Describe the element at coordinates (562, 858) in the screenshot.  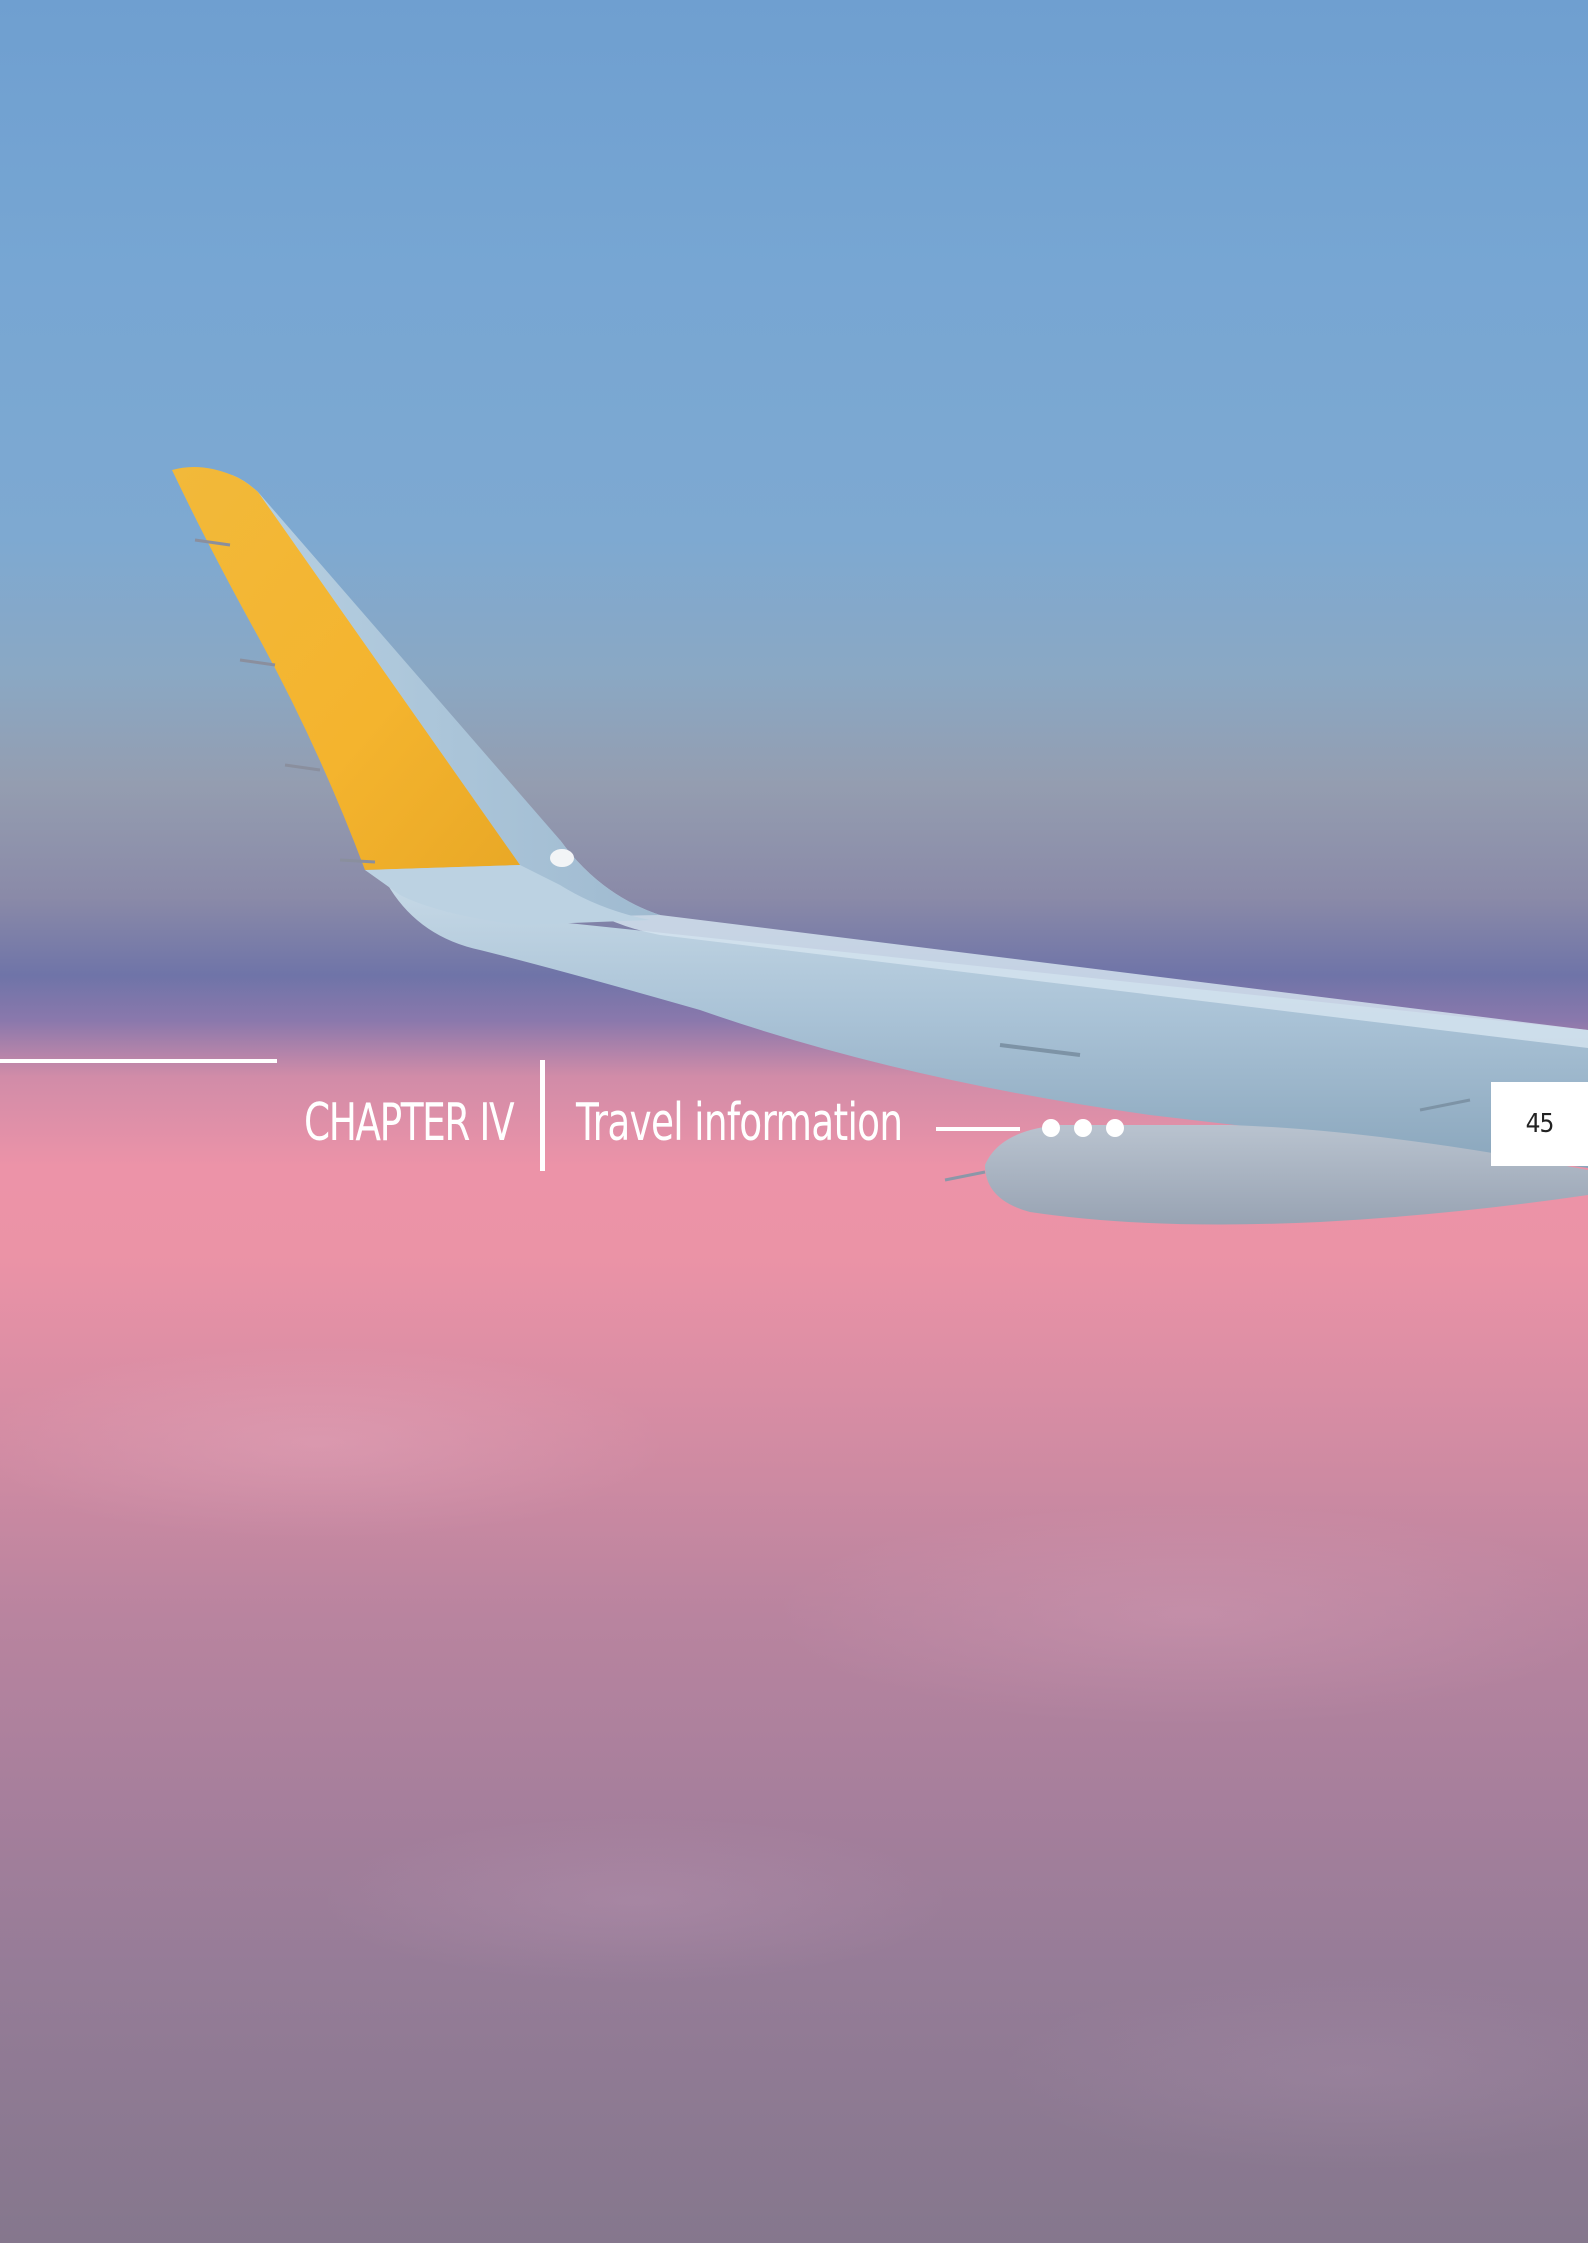
I see `nav-light` at that location.